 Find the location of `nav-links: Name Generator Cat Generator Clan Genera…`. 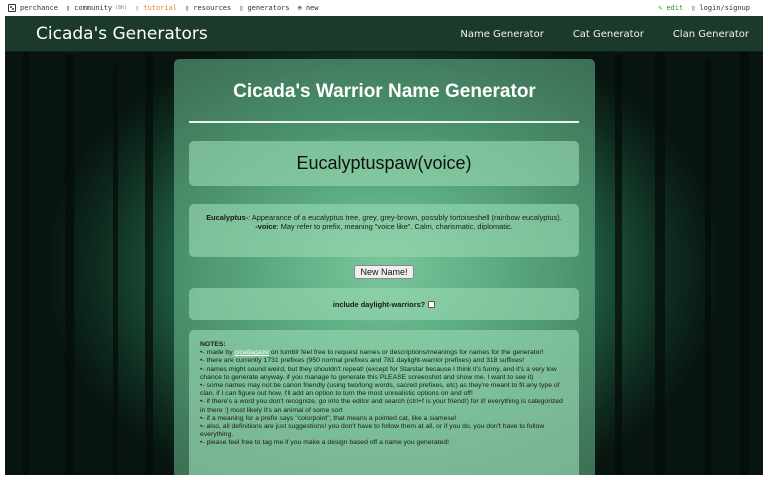

nav-links: Name Generator Cat Generator Clan Genera… is located at coordinates (590, 34).